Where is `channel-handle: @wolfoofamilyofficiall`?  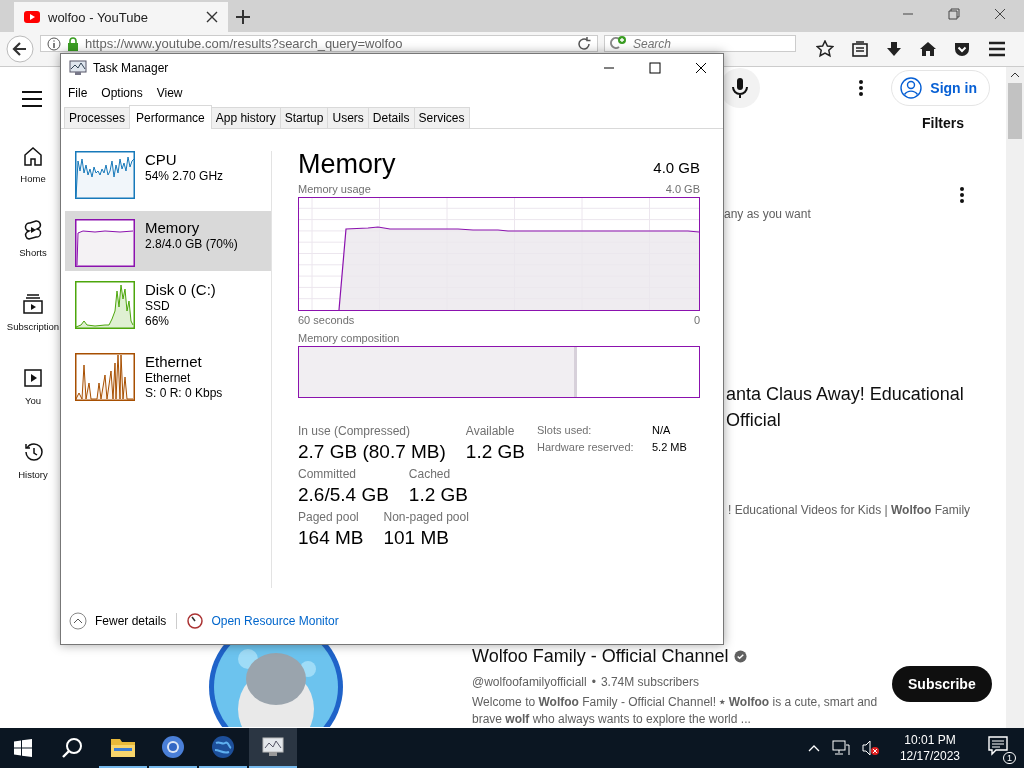 channel-handle: @wolfoofamilyofficiall is located at coordinates (529, 682).